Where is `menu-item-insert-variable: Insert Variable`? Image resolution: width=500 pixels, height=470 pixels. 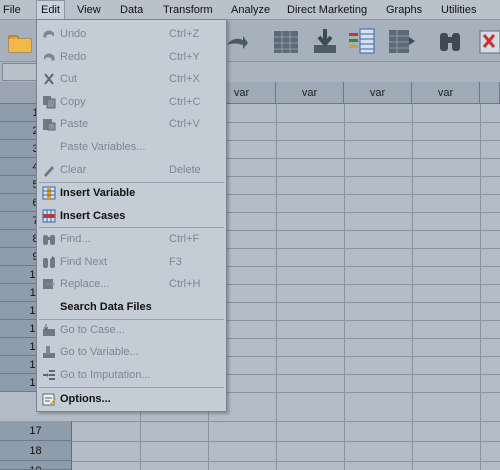
menu-item-insert-variable: Insert Variable is located at coordinates (131, 193).